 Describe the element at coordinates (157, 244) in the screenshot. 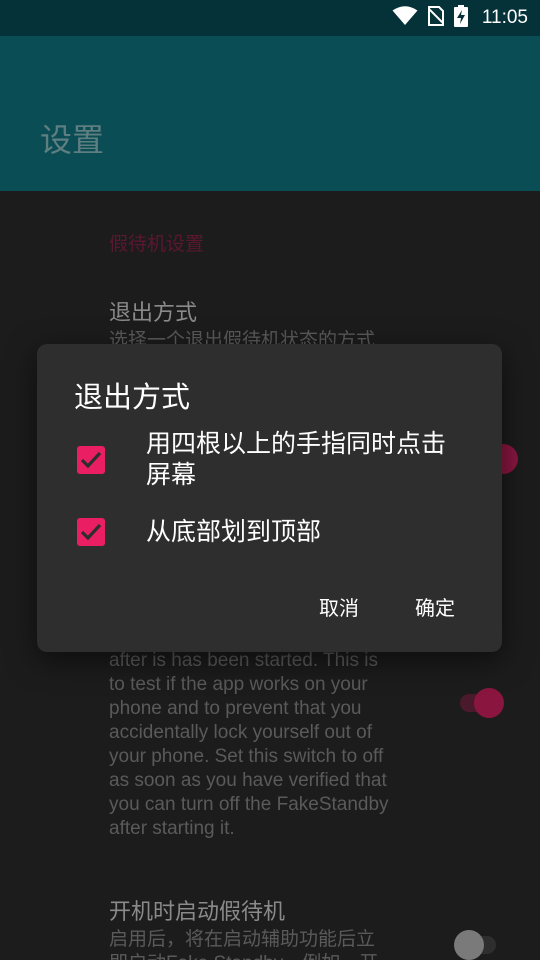

I see `section-header: 假待机设置` at that location.